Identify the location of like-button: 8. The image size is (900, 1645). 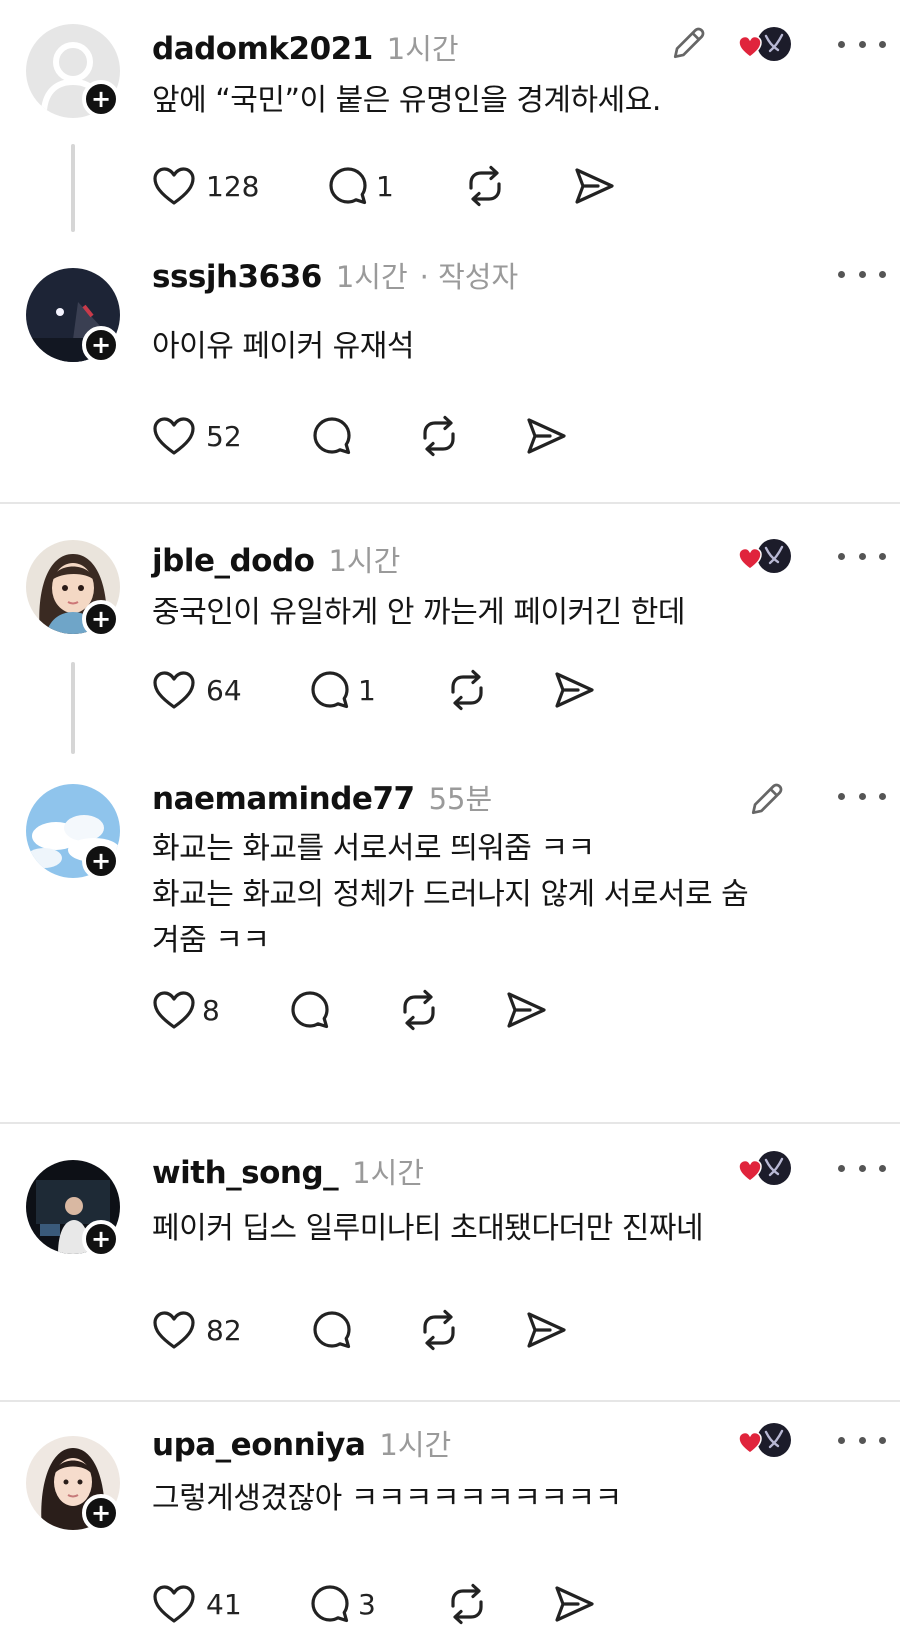
(186, 1010).